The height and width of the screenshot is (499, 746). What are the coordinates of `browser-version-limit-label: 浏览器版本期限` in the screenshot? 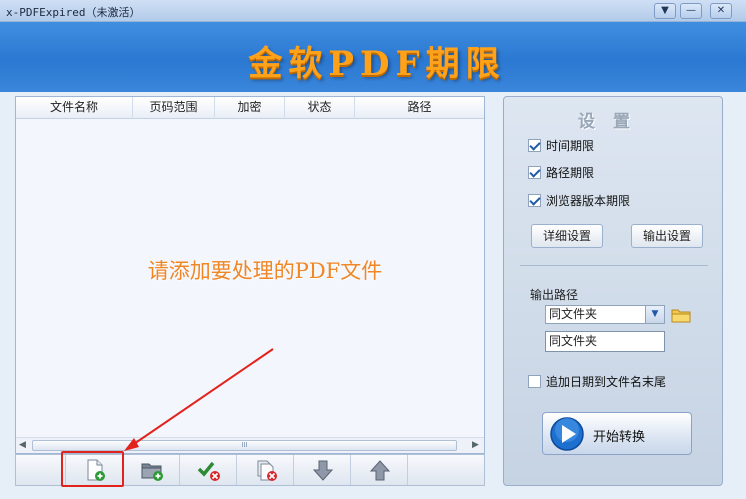 It's located at (588, 200).